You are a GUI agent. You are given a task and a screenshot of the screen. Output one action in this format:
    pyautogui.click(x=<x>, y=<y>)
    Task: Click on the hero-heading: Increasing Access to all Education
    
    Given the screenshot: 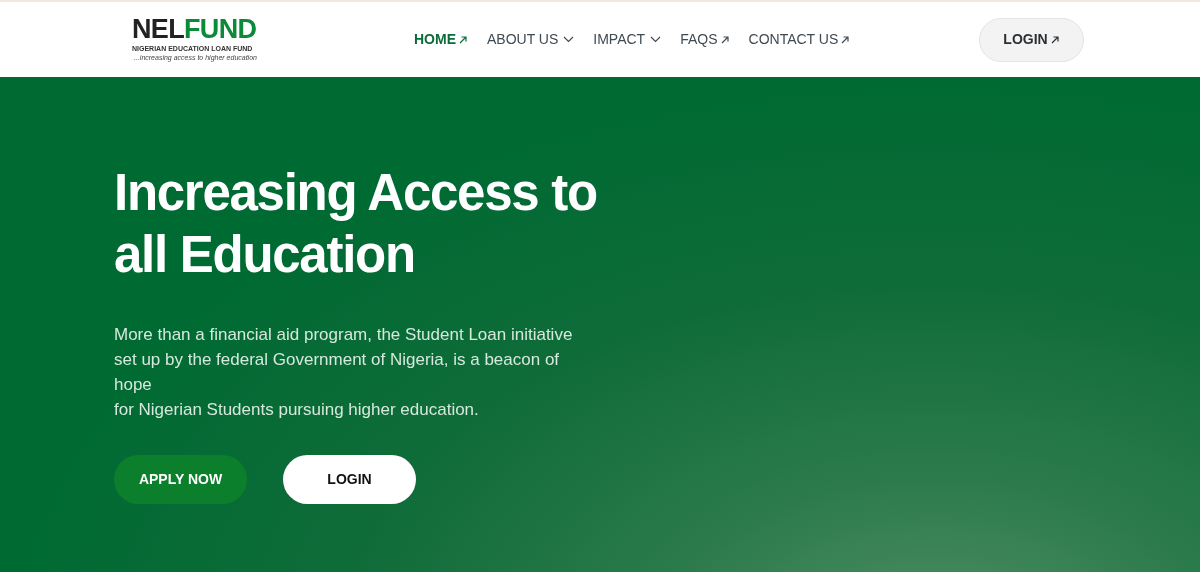 What is the action you would take?
    pyautogui.click(x=356, y=224)
    